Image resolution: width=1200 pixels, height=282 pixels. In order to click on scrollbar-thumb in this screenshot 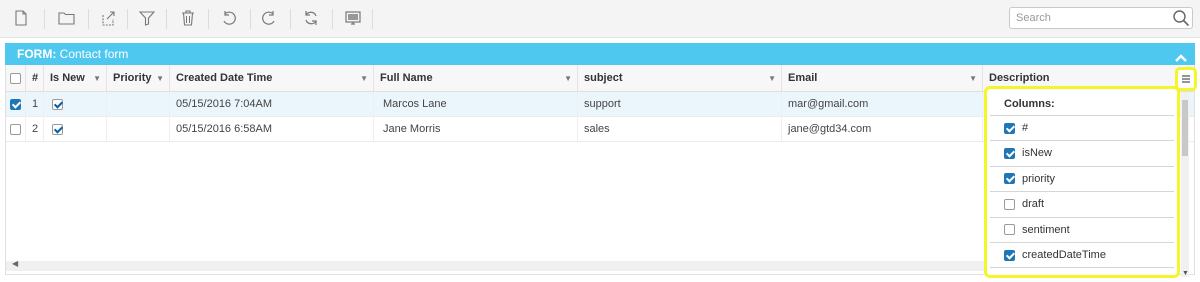, I will do `click(1185, 128)`.